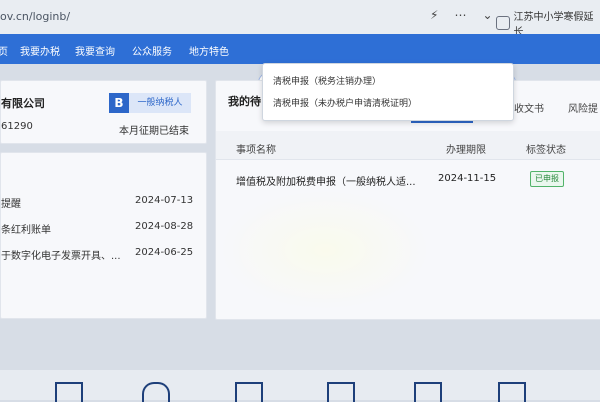 The width and height of the screenshot is (600, 402). What do you see at coordinates (164, 252) in the screenshot?
I see `message-date: 2024-06-25` at bounding box center [164, 252].